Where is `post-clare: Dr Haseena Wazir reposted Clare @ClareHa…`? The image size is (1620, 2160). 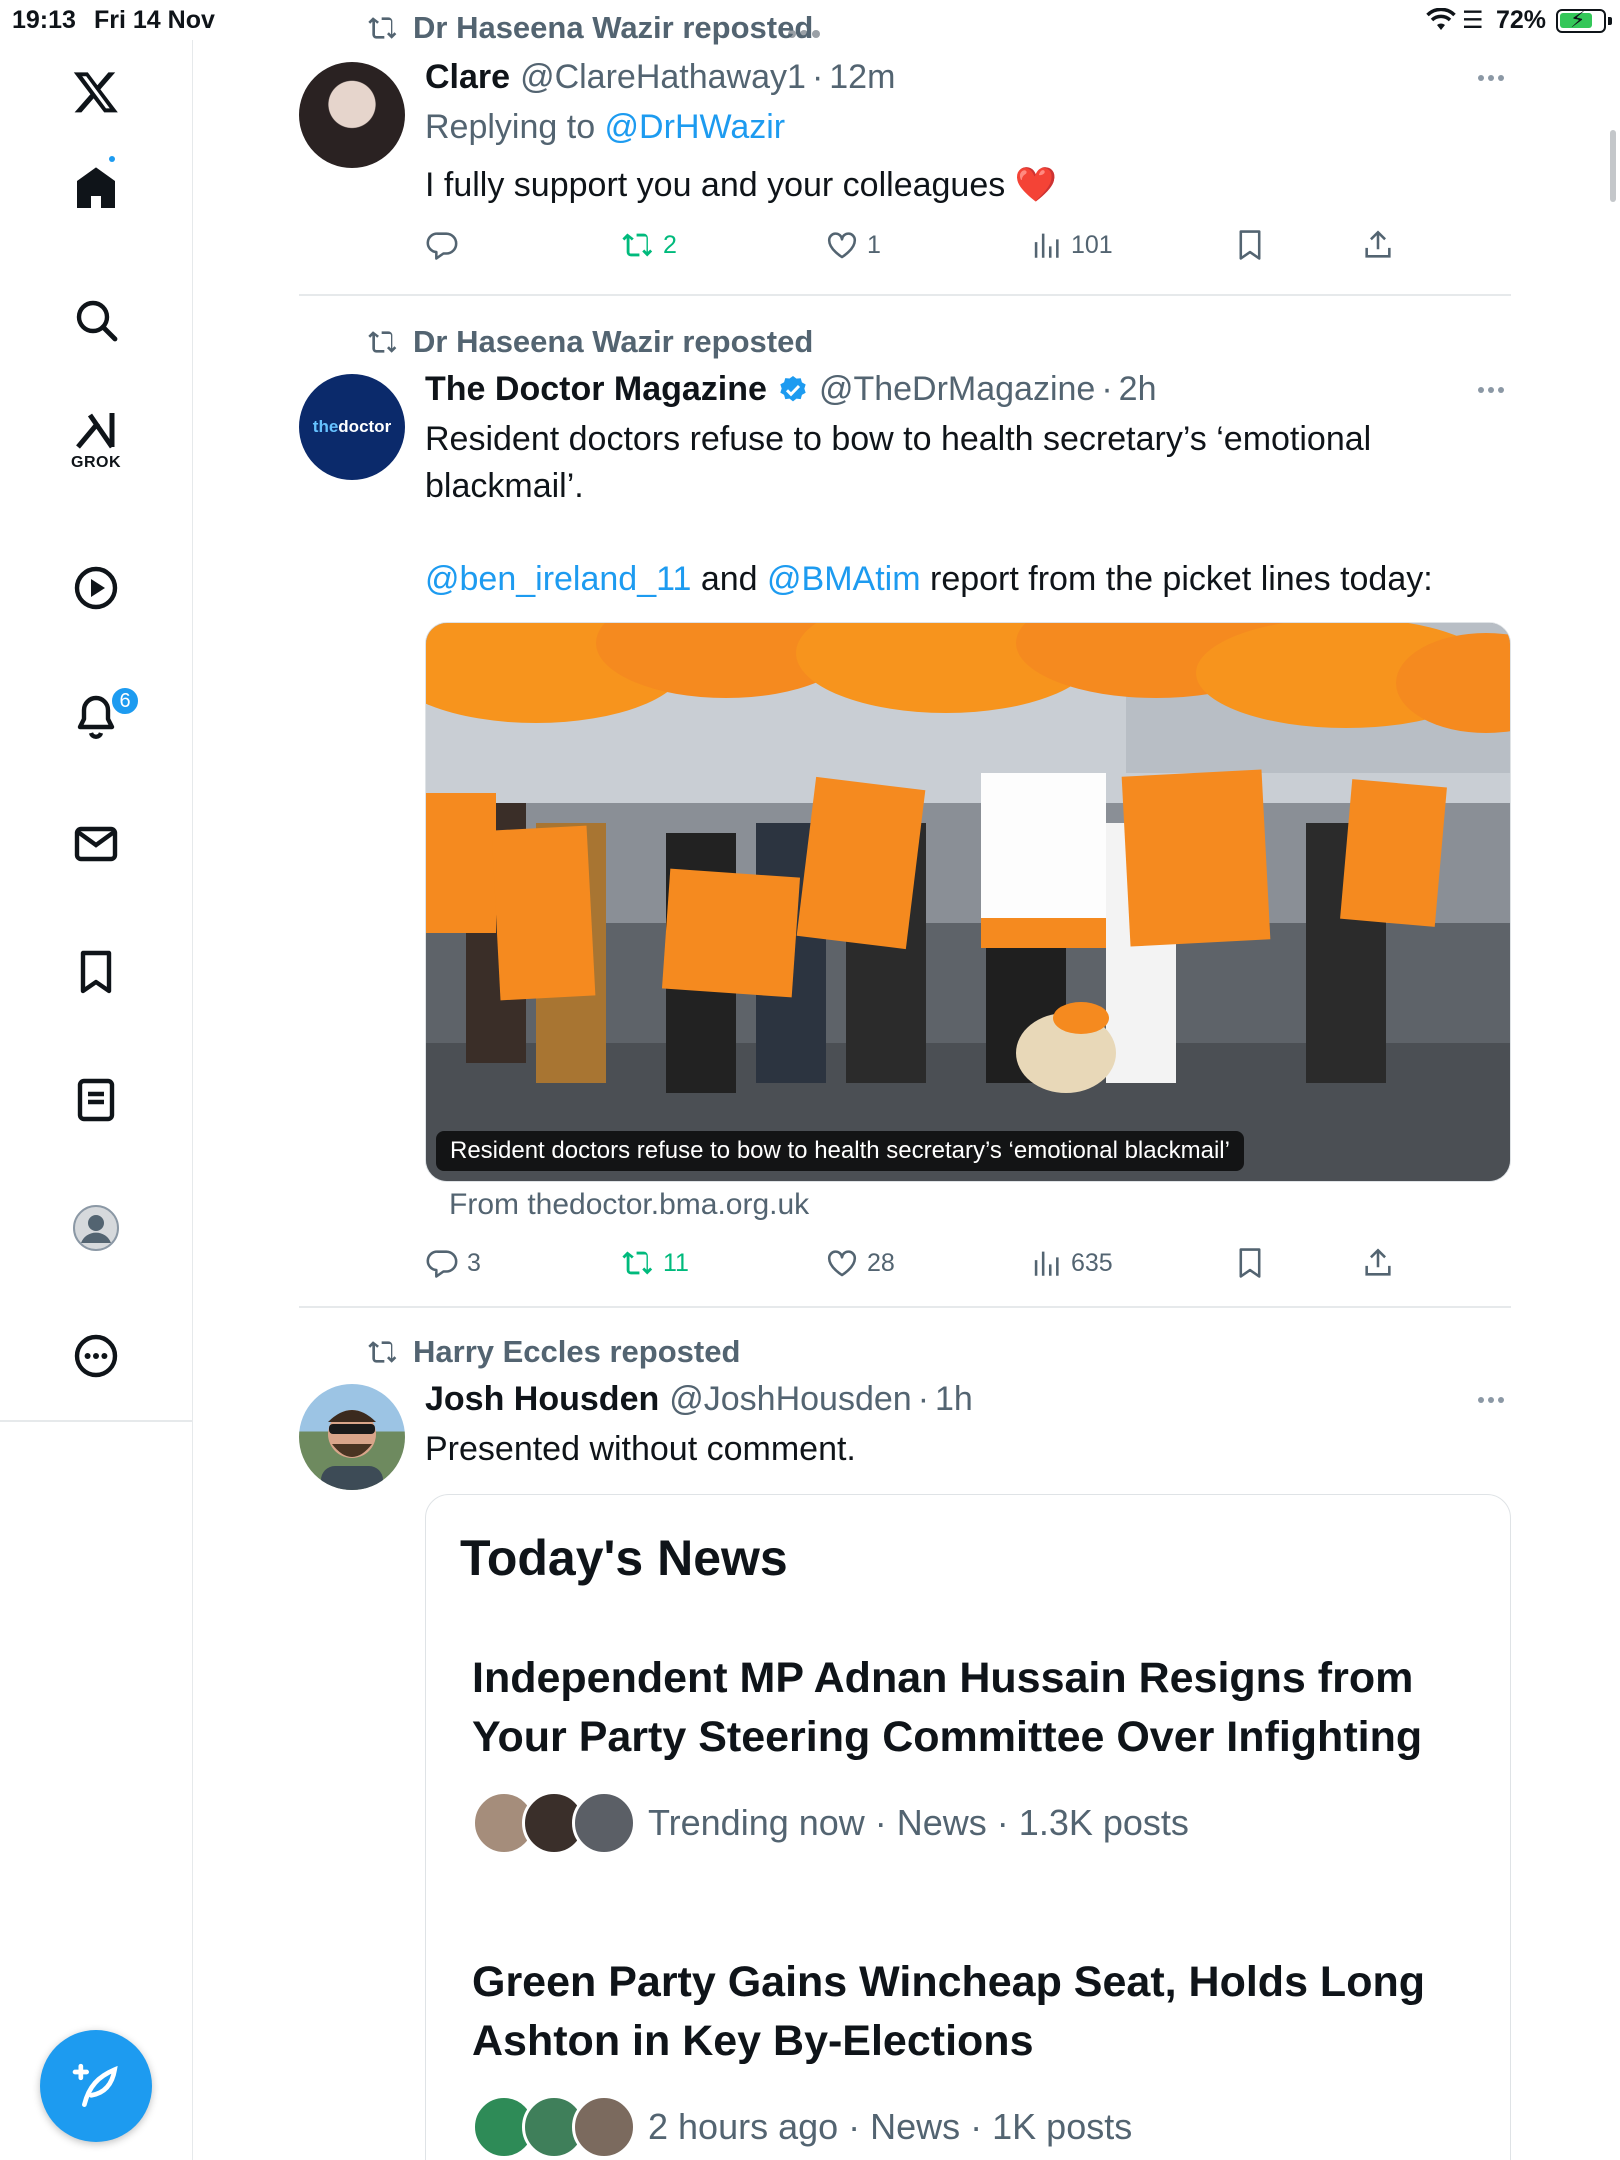 post-clare: Dr Haseena Wazir reposted Clare @ClareHa… is located at coordinates (905, 148).